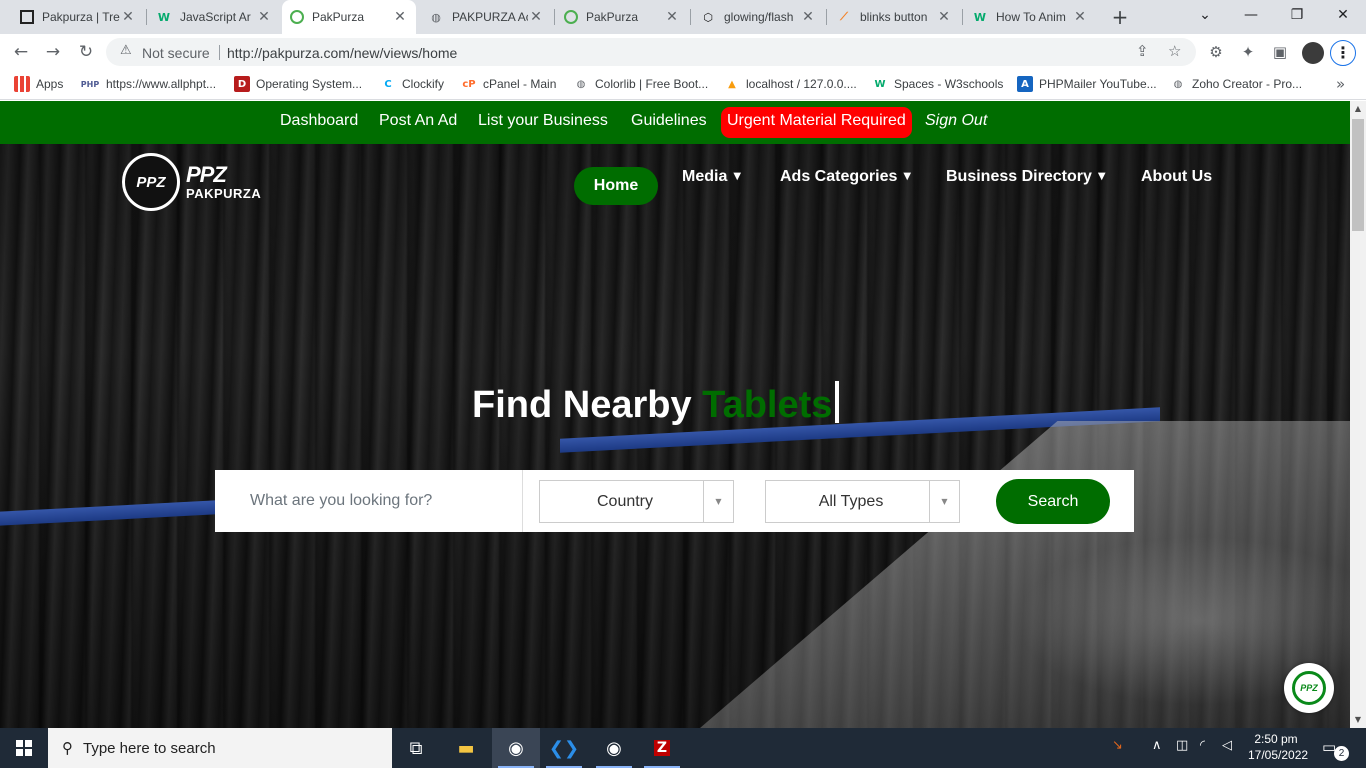  What do you see at coordinates (319, 121) in the screenshot?
I see `nav-dashboard-link: Dashboard` at bounding box center [319, 121].